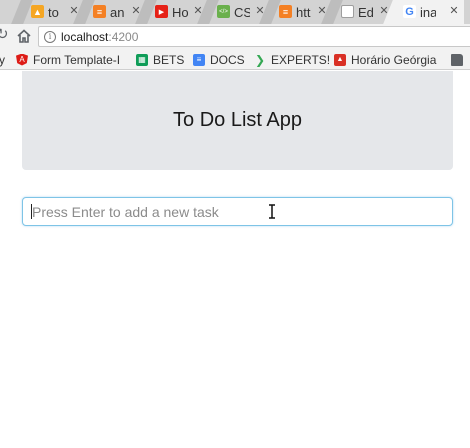 Image resolution: width=470 pixels, height=448 pixels. What do you see at coordinates (409, 11) in the screenshot?
I see `google-icon: G` at bounding box center [409, 11].